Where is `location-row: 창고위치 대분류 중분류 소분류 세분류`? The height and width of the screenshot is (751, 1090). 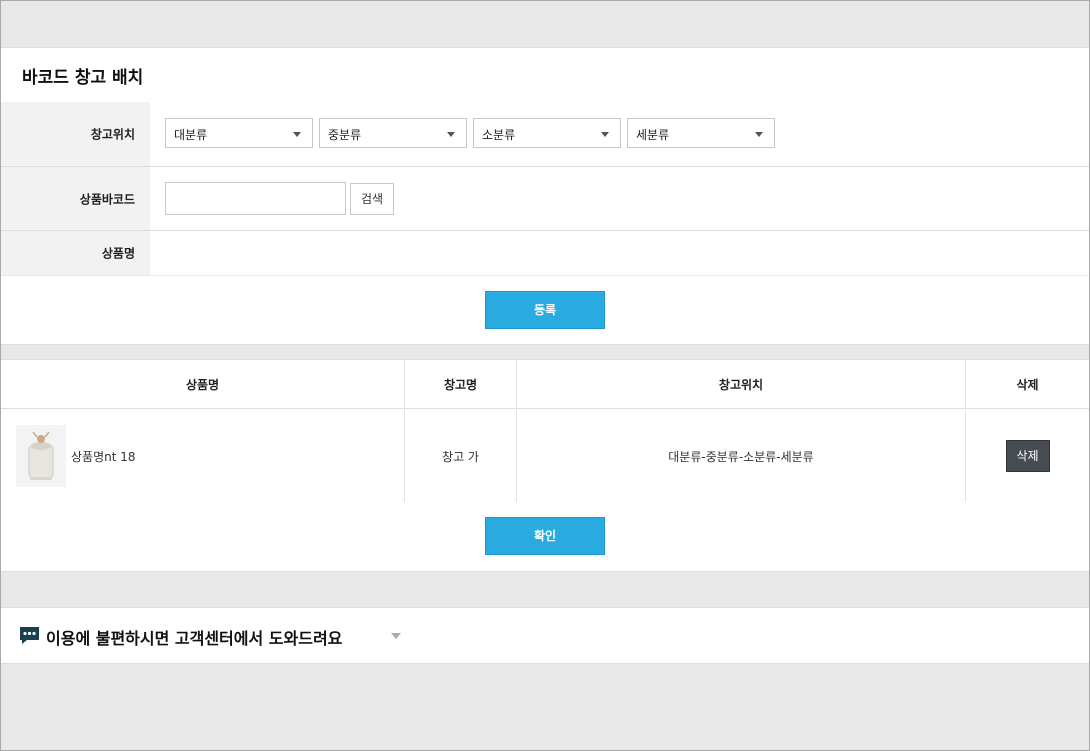 location-row: 창고위치 대분류 중분류 소분류 세분류 is located at coordinates (545, 134).